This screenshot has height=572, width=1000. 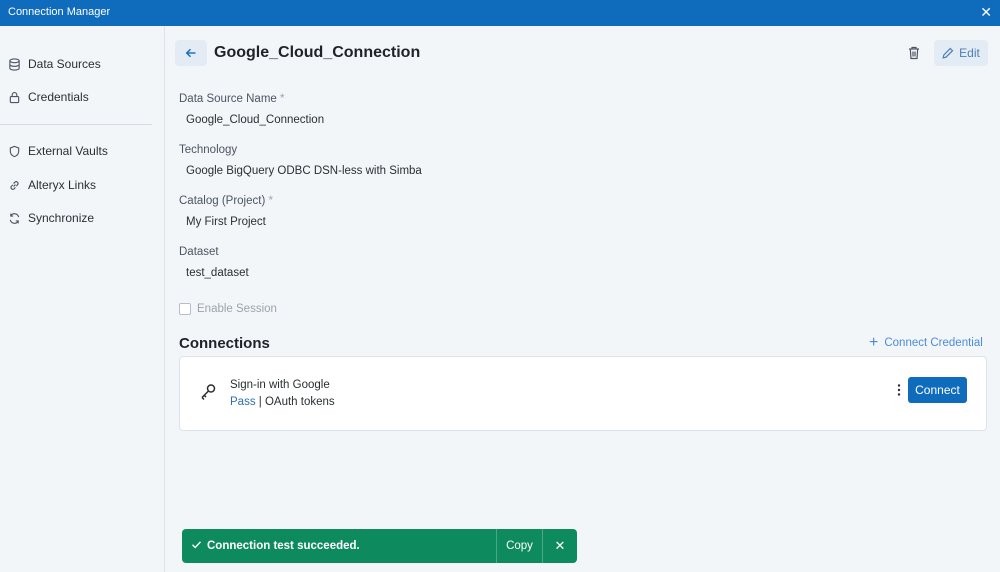 What do you see at coordinates (58, 97) in the screenshot?
I see `sidebar-item-label: Credentials` at bounding box center [58, 97].